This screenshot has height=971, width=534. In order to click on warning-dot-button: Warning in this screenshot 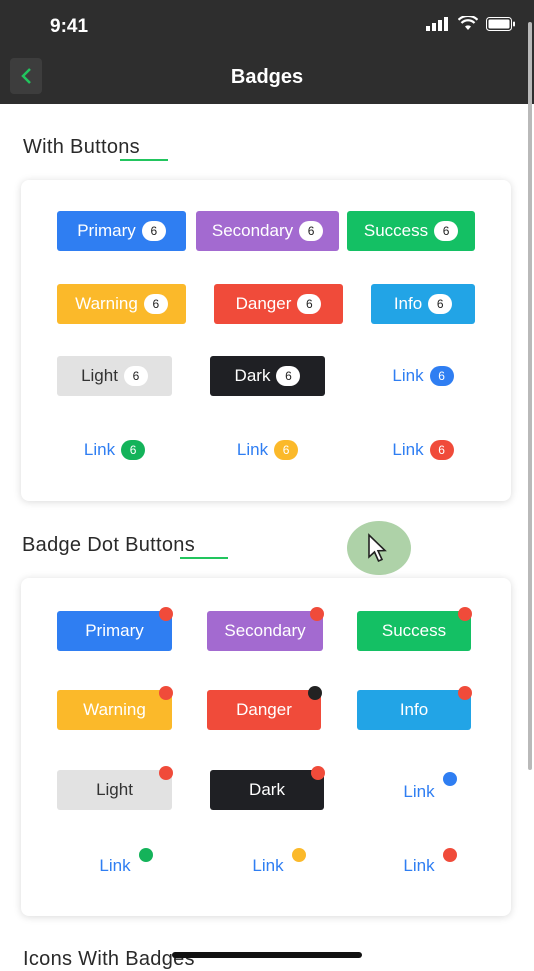, I will do `click(114, 710)`.